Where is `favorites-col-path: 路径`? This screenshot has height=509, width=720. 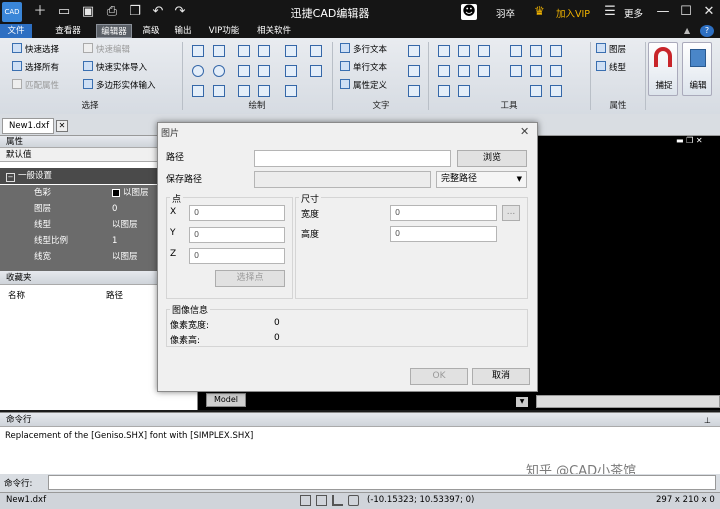
favorites-col-path: 路径 is located at coordinates (114, 295).